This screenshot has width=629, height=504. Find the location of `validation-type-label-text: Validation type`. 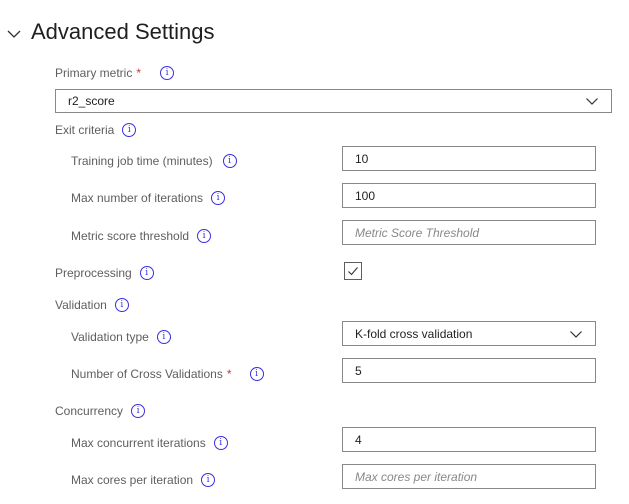

validation-type-label-text: Validation type is located at coordinates (110, 337).